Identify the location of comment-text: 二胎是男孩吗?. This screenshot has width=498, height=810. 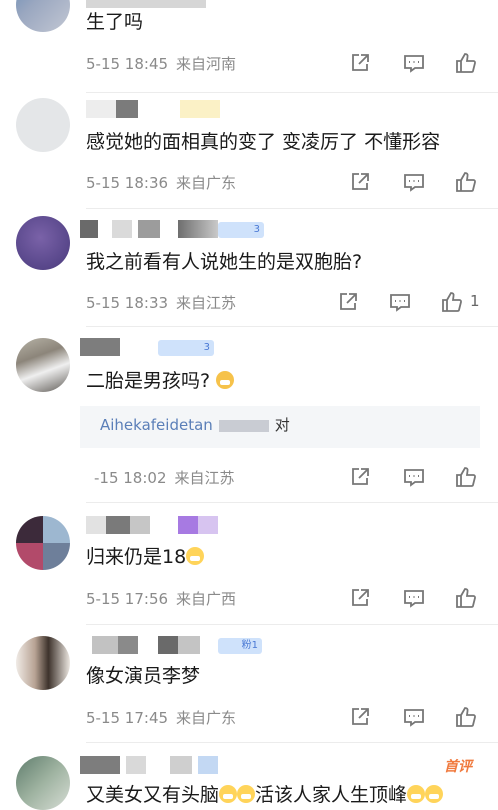
(160, 381).